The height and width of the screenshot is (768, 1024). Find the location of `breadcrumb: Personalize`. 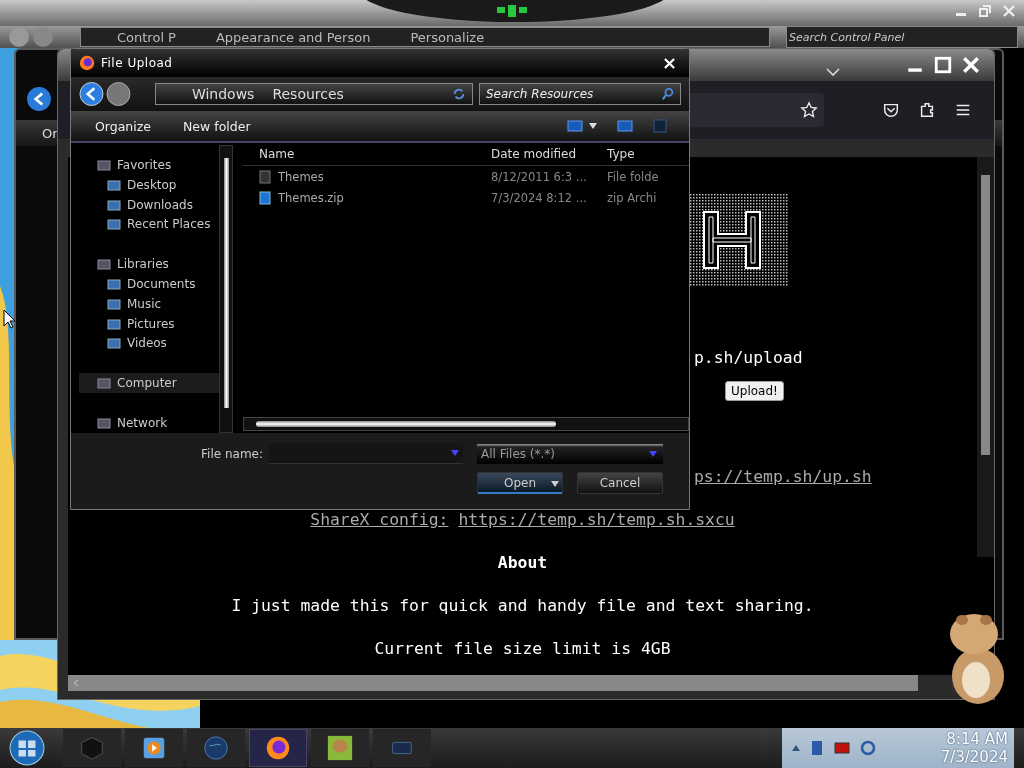

breadcrumb: Personalize is located at coordinates (447, 37).